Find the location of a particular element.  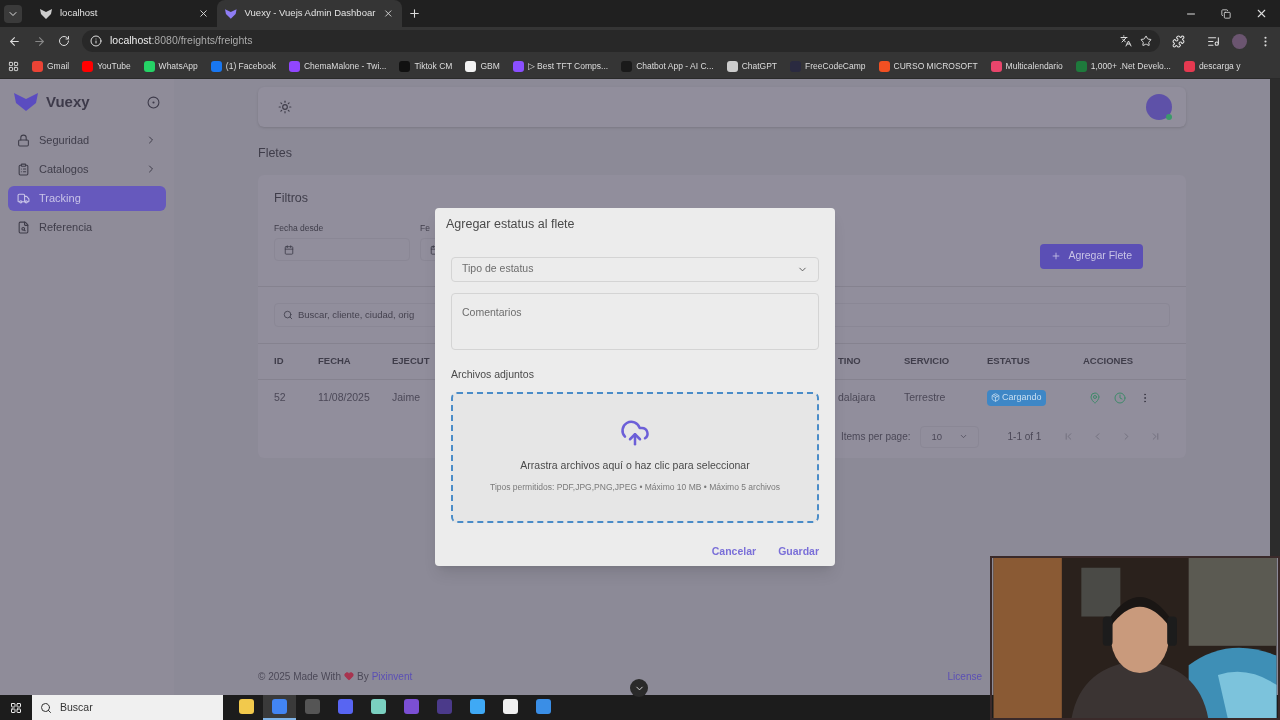

extensions-icon is located at coordinates (1178, 41).